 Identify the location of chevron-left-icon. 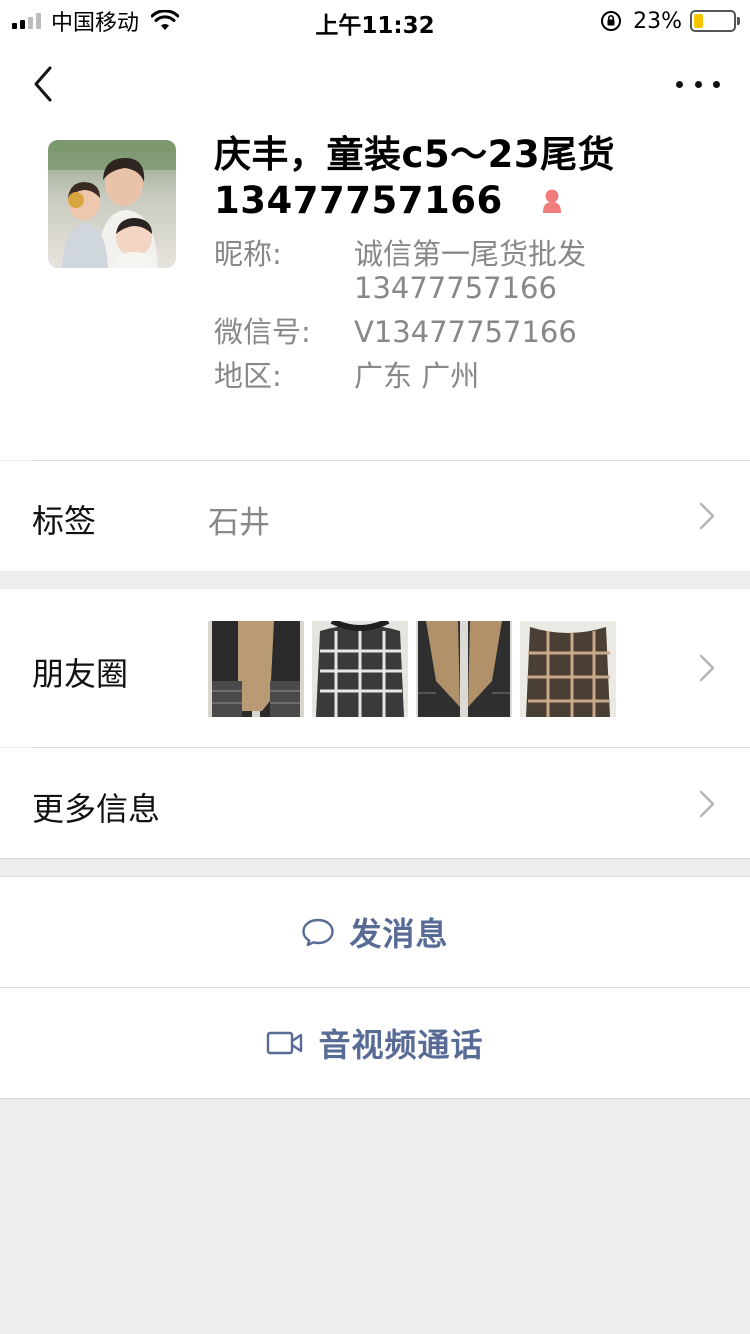
(43, 84).